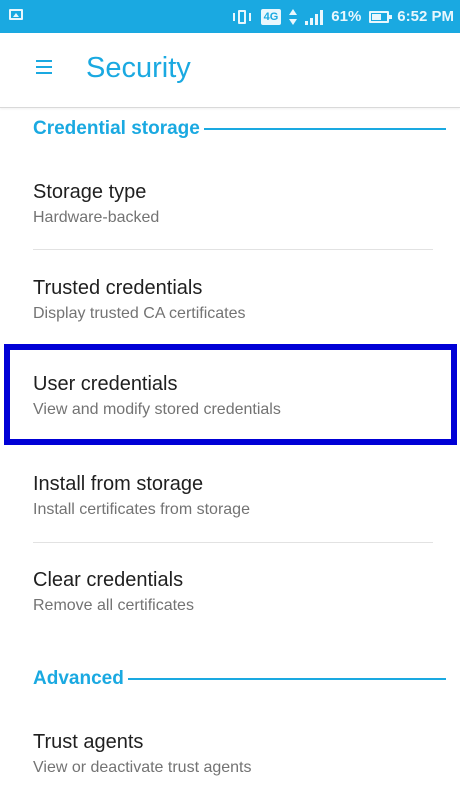 Image resolution: width=460 pixels, height=796 pixels. I want to click on status-time: 6:52 PM, so click(425, 16).